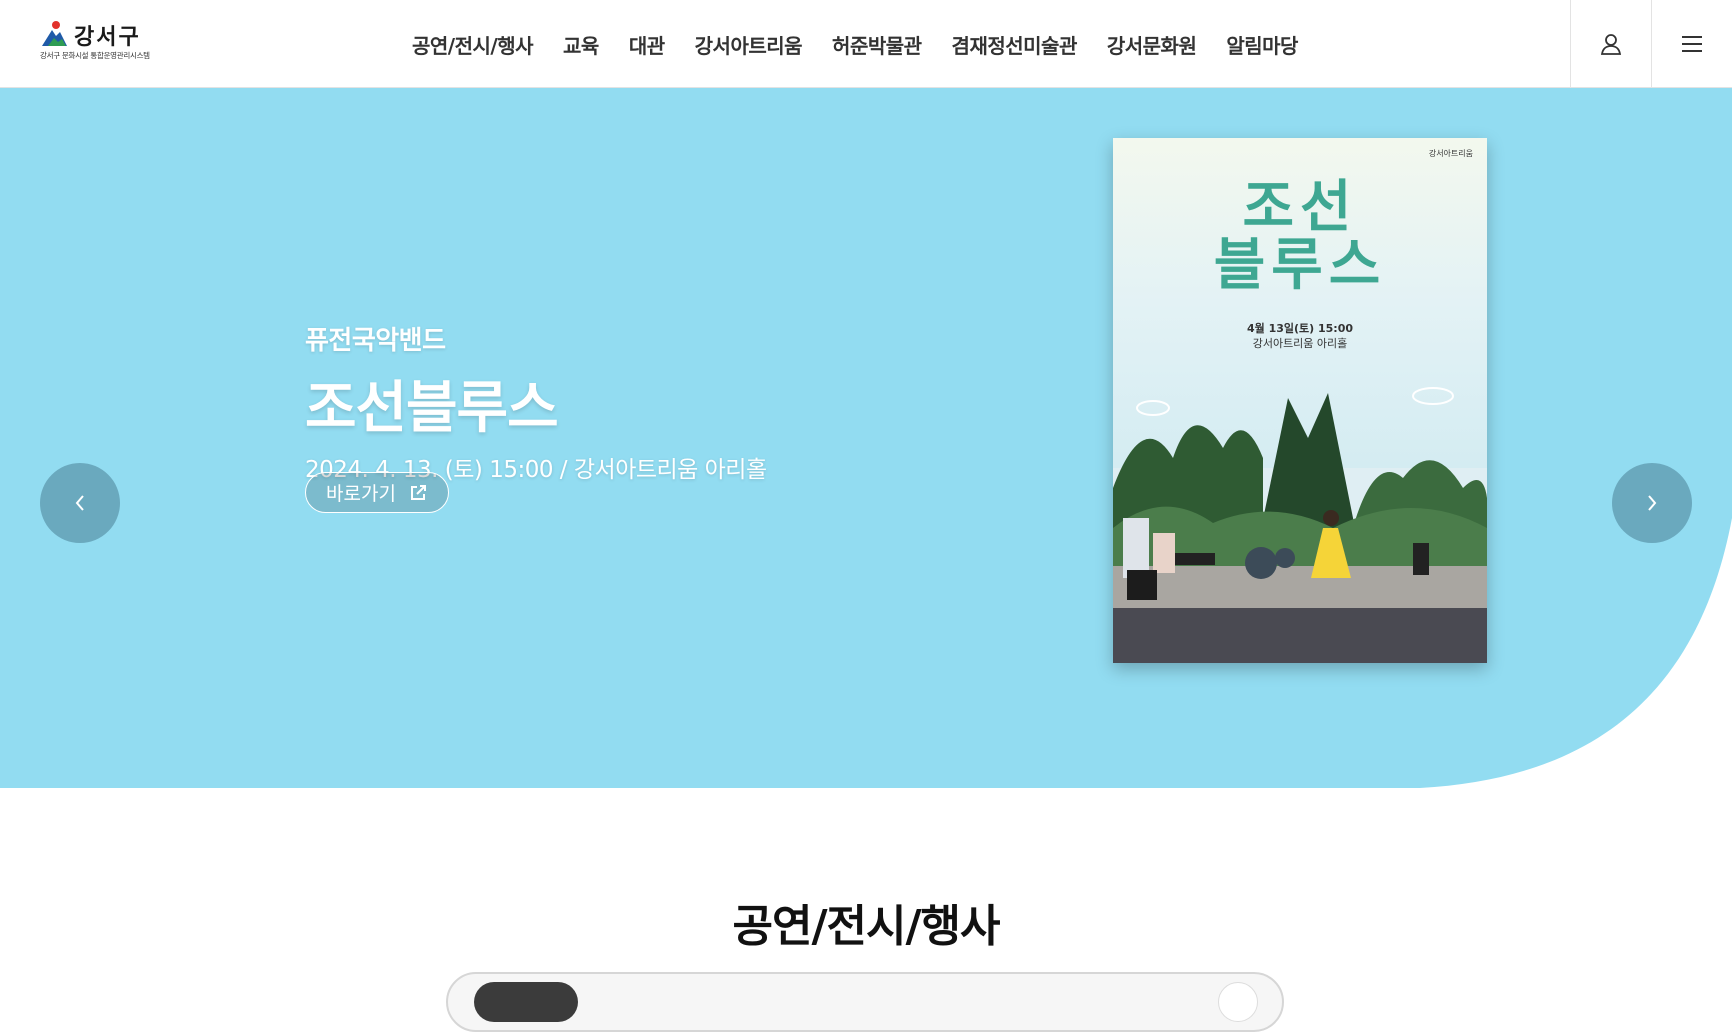 Image resolution: width=1732 pixels, height=1032 pixels. Describe the element at coordinates (1300, 525) in the screenshot. I see `poster-band-photo` at that location.